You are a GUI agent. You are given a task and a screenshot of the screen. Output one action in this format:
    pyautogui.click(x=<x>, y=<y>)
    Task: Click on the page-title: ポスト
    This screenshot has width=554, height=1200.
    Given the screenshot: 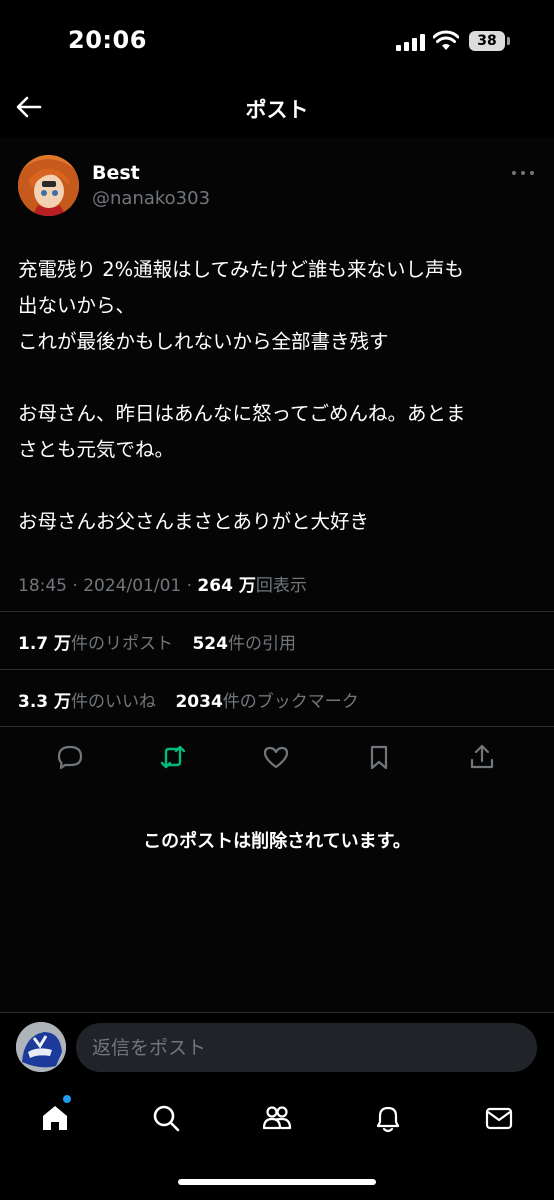 What is the action you would take?
    pyautogui.click(x=277, y=110)
    